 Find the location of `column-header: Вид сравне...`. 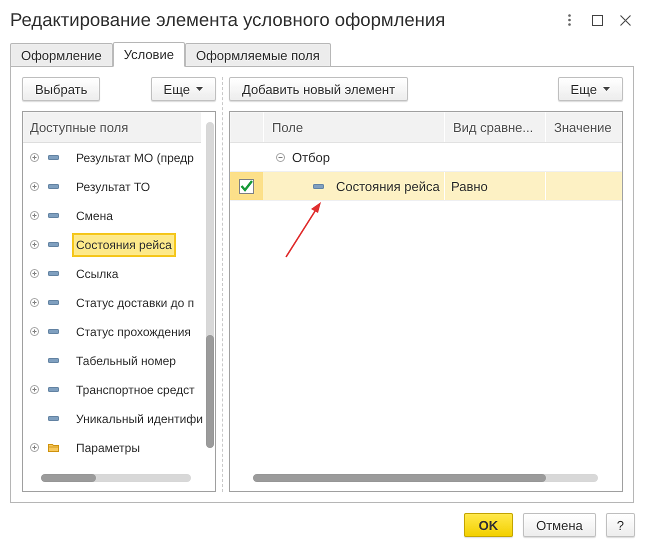

column-header: Вид сравне... is located at coordinates (494, 127).